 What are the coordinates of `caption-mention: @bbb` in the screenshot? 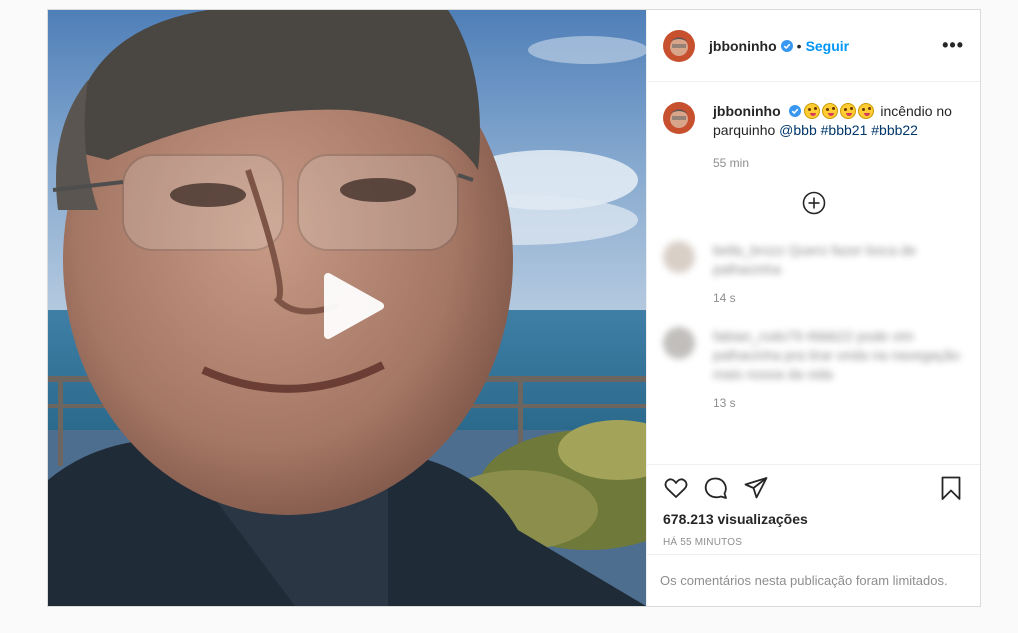 It's located at (798, 130).